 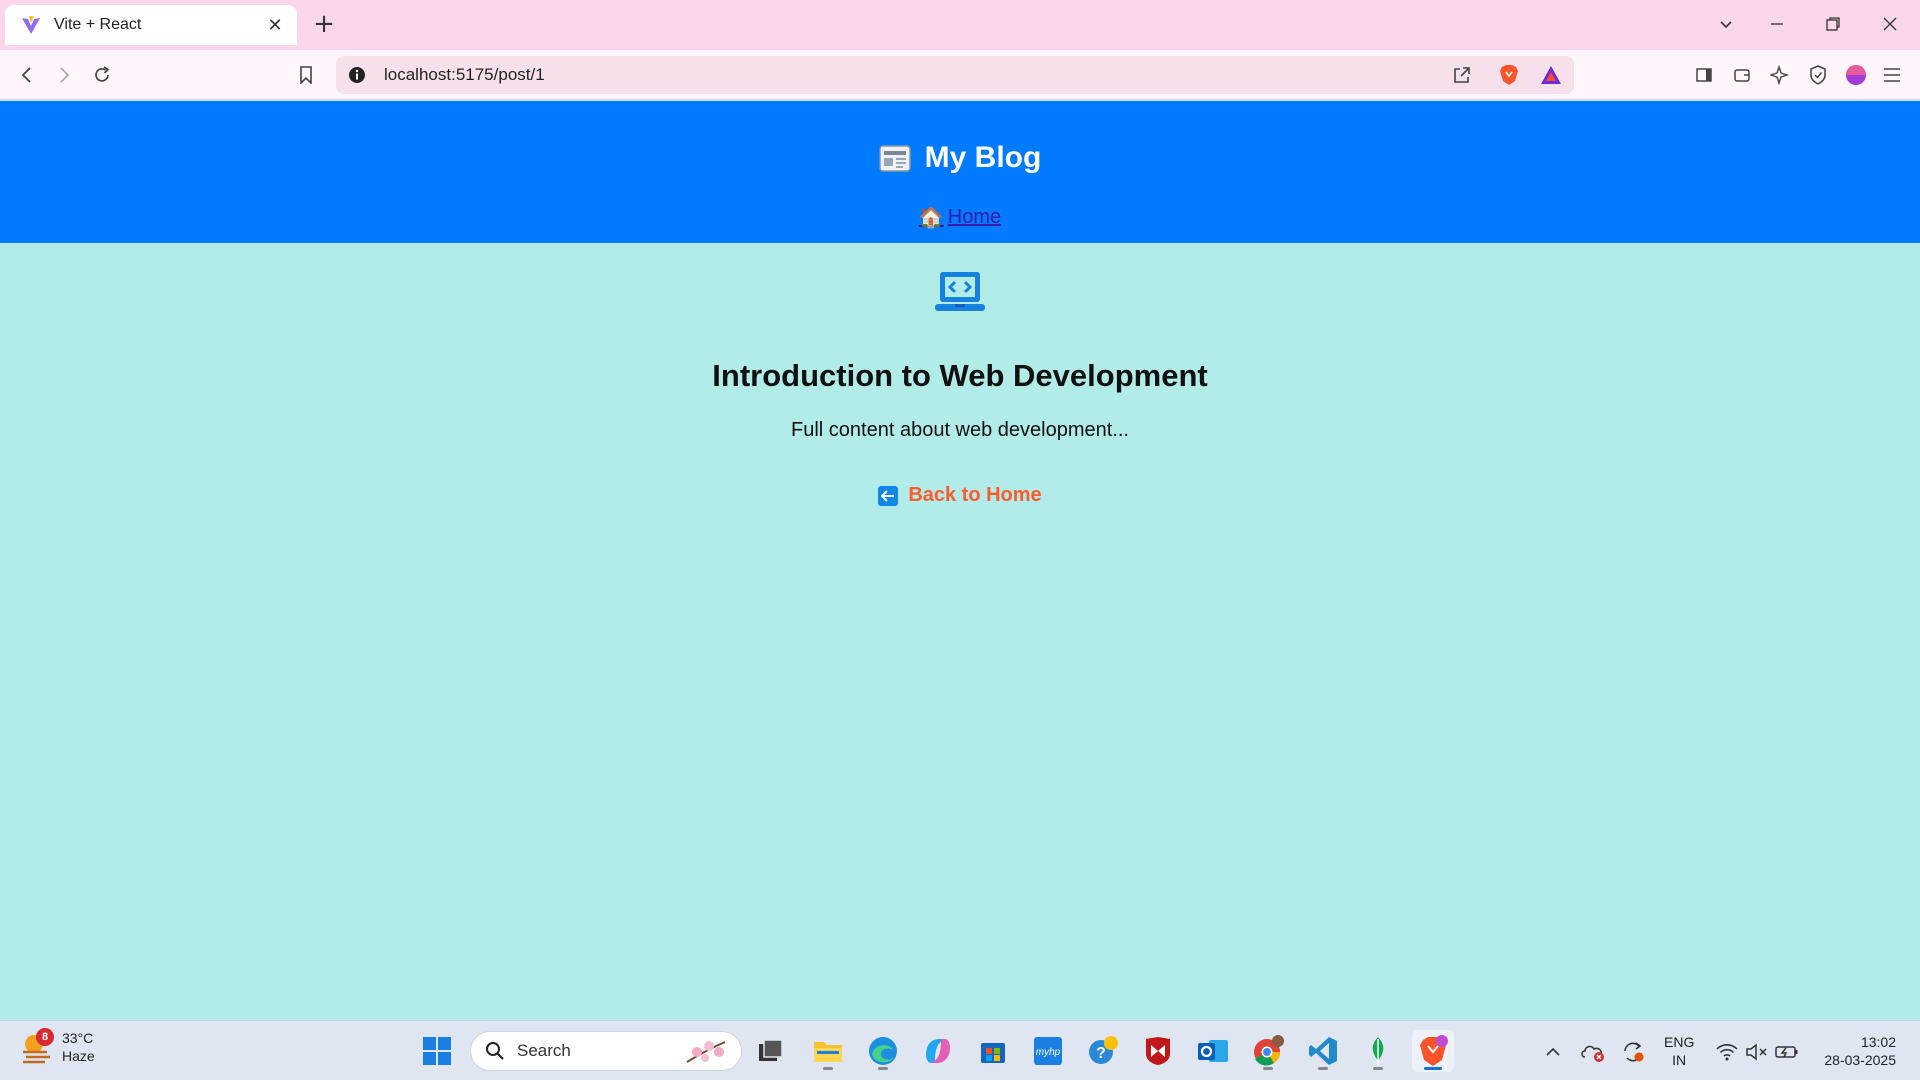 What do you see at coordinates (275, 25) in the screenshot?
I see `tab-close-icon: ✕` at bounding box center [275, 25].